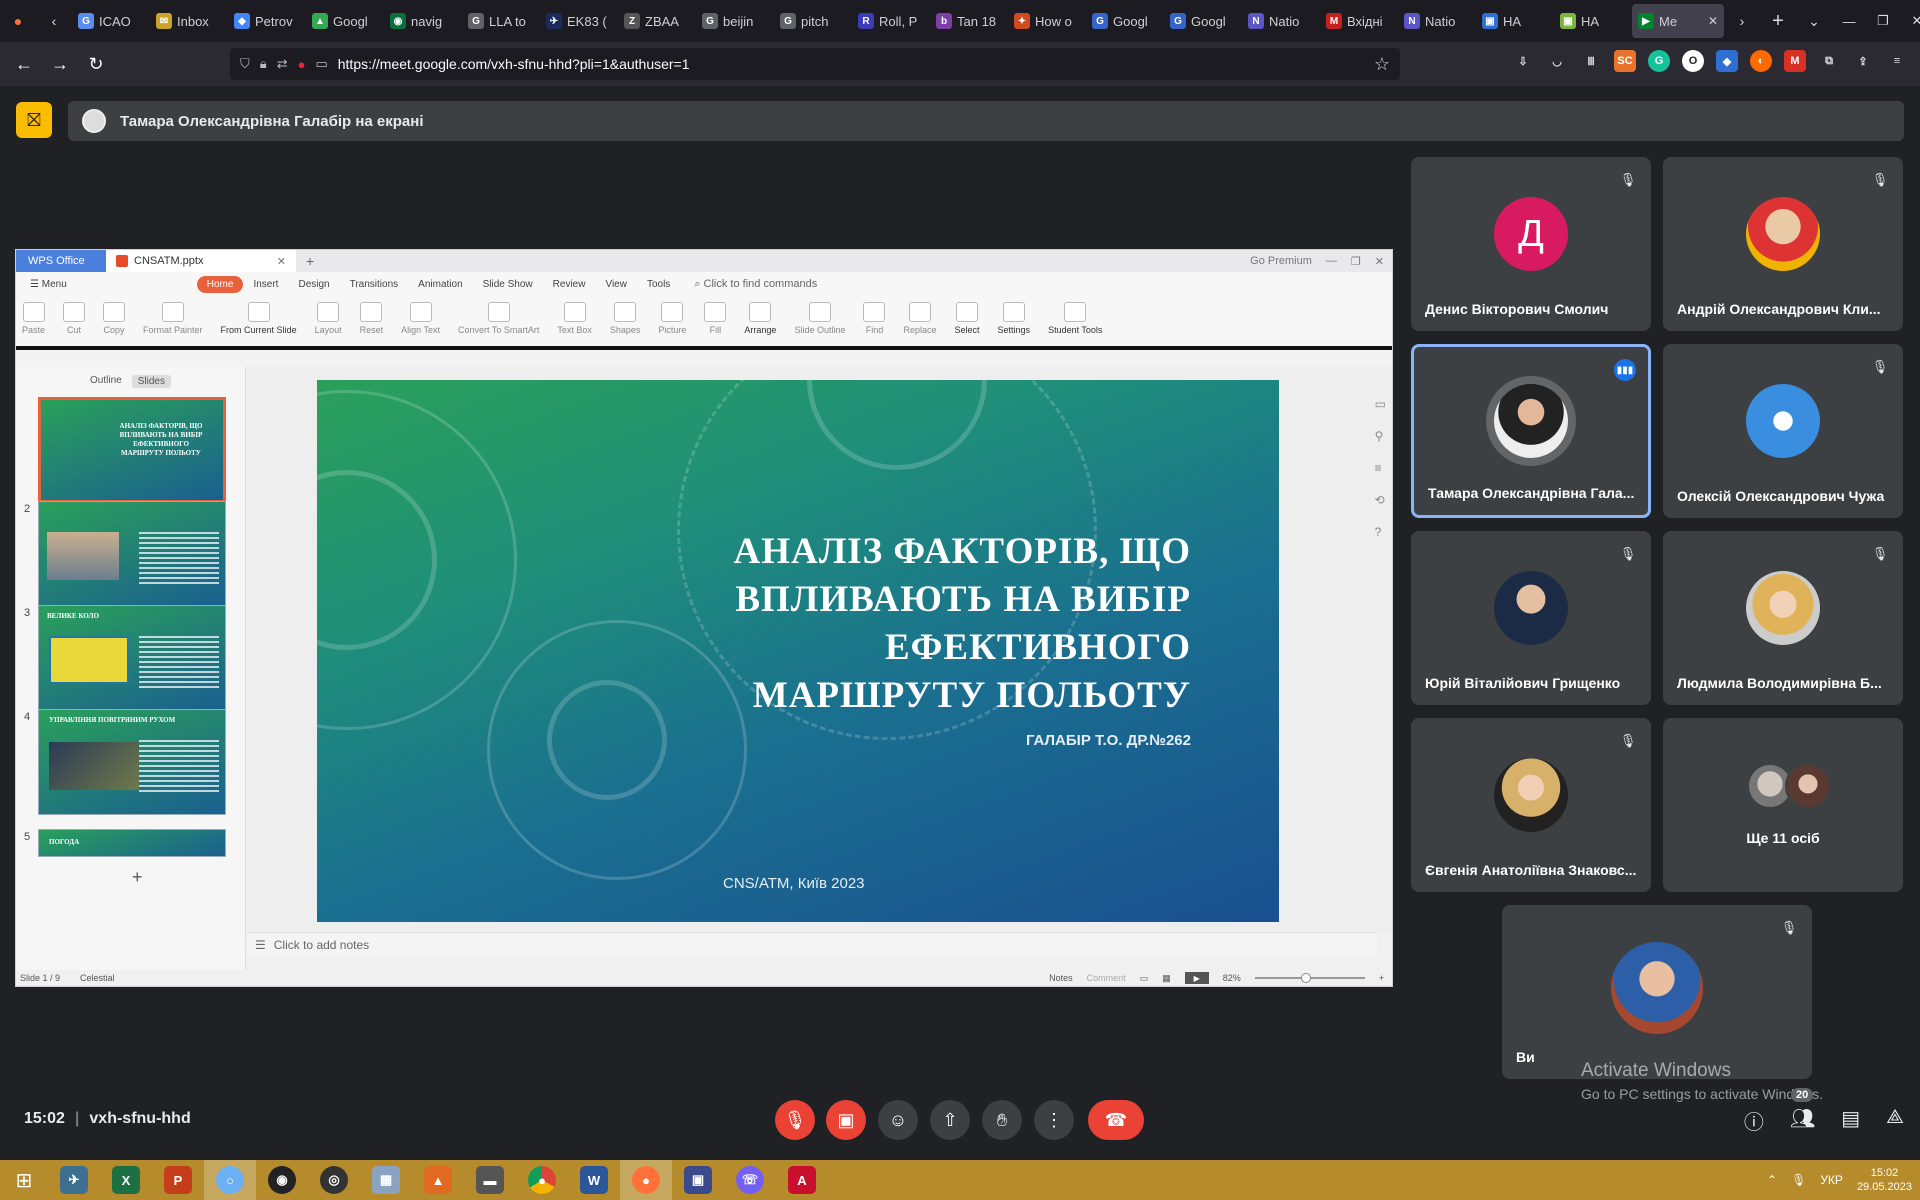 The width and height of the screenshot is (1920, 1200). Describe the element at coordinates (1625, 61) in the screenshot. I see `extension-sc-icon: SC` at that location.